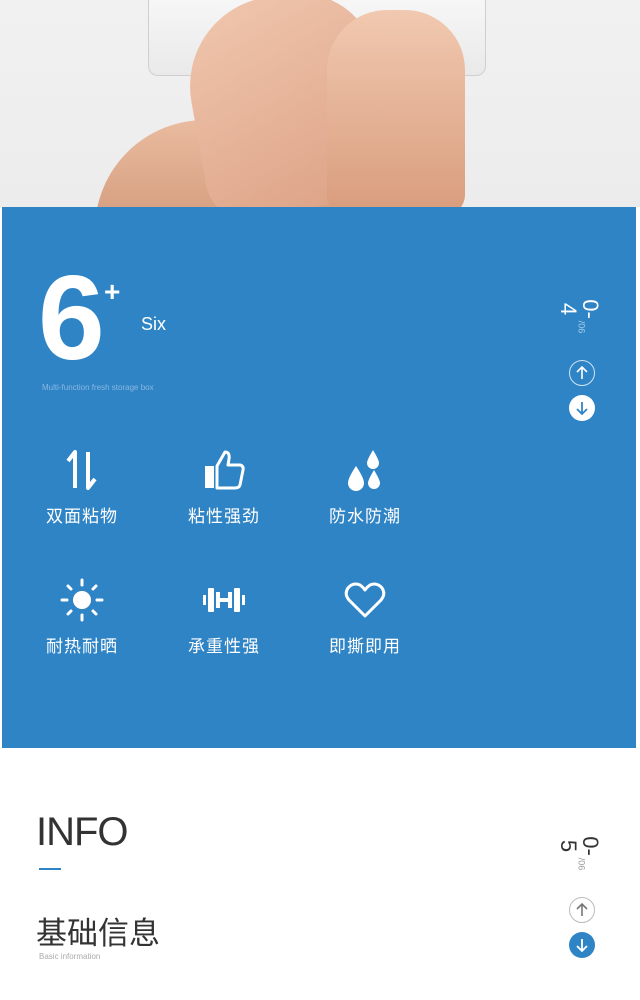  What do you see at coordinates (365, 647) in the screenshot?
I see `feature-label: 即撕即用` at bounding box center [365, 647].